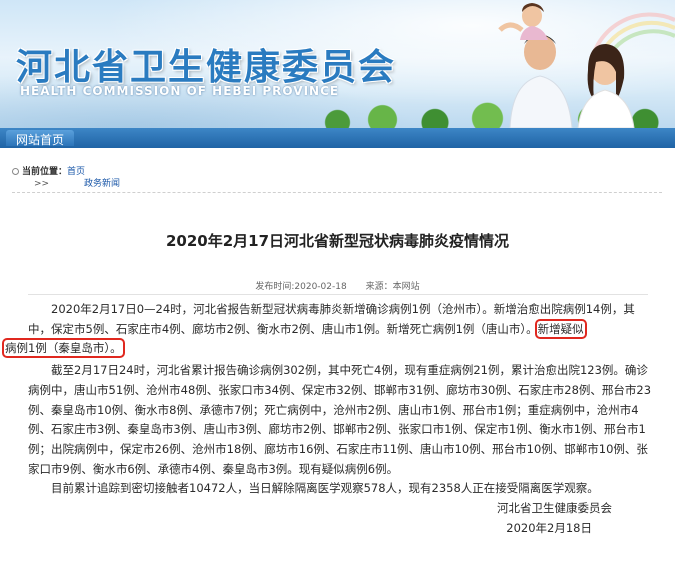  I want to click on breadcrumb: 当前位置：首页 >> 政务新闻, so click(66, 177).